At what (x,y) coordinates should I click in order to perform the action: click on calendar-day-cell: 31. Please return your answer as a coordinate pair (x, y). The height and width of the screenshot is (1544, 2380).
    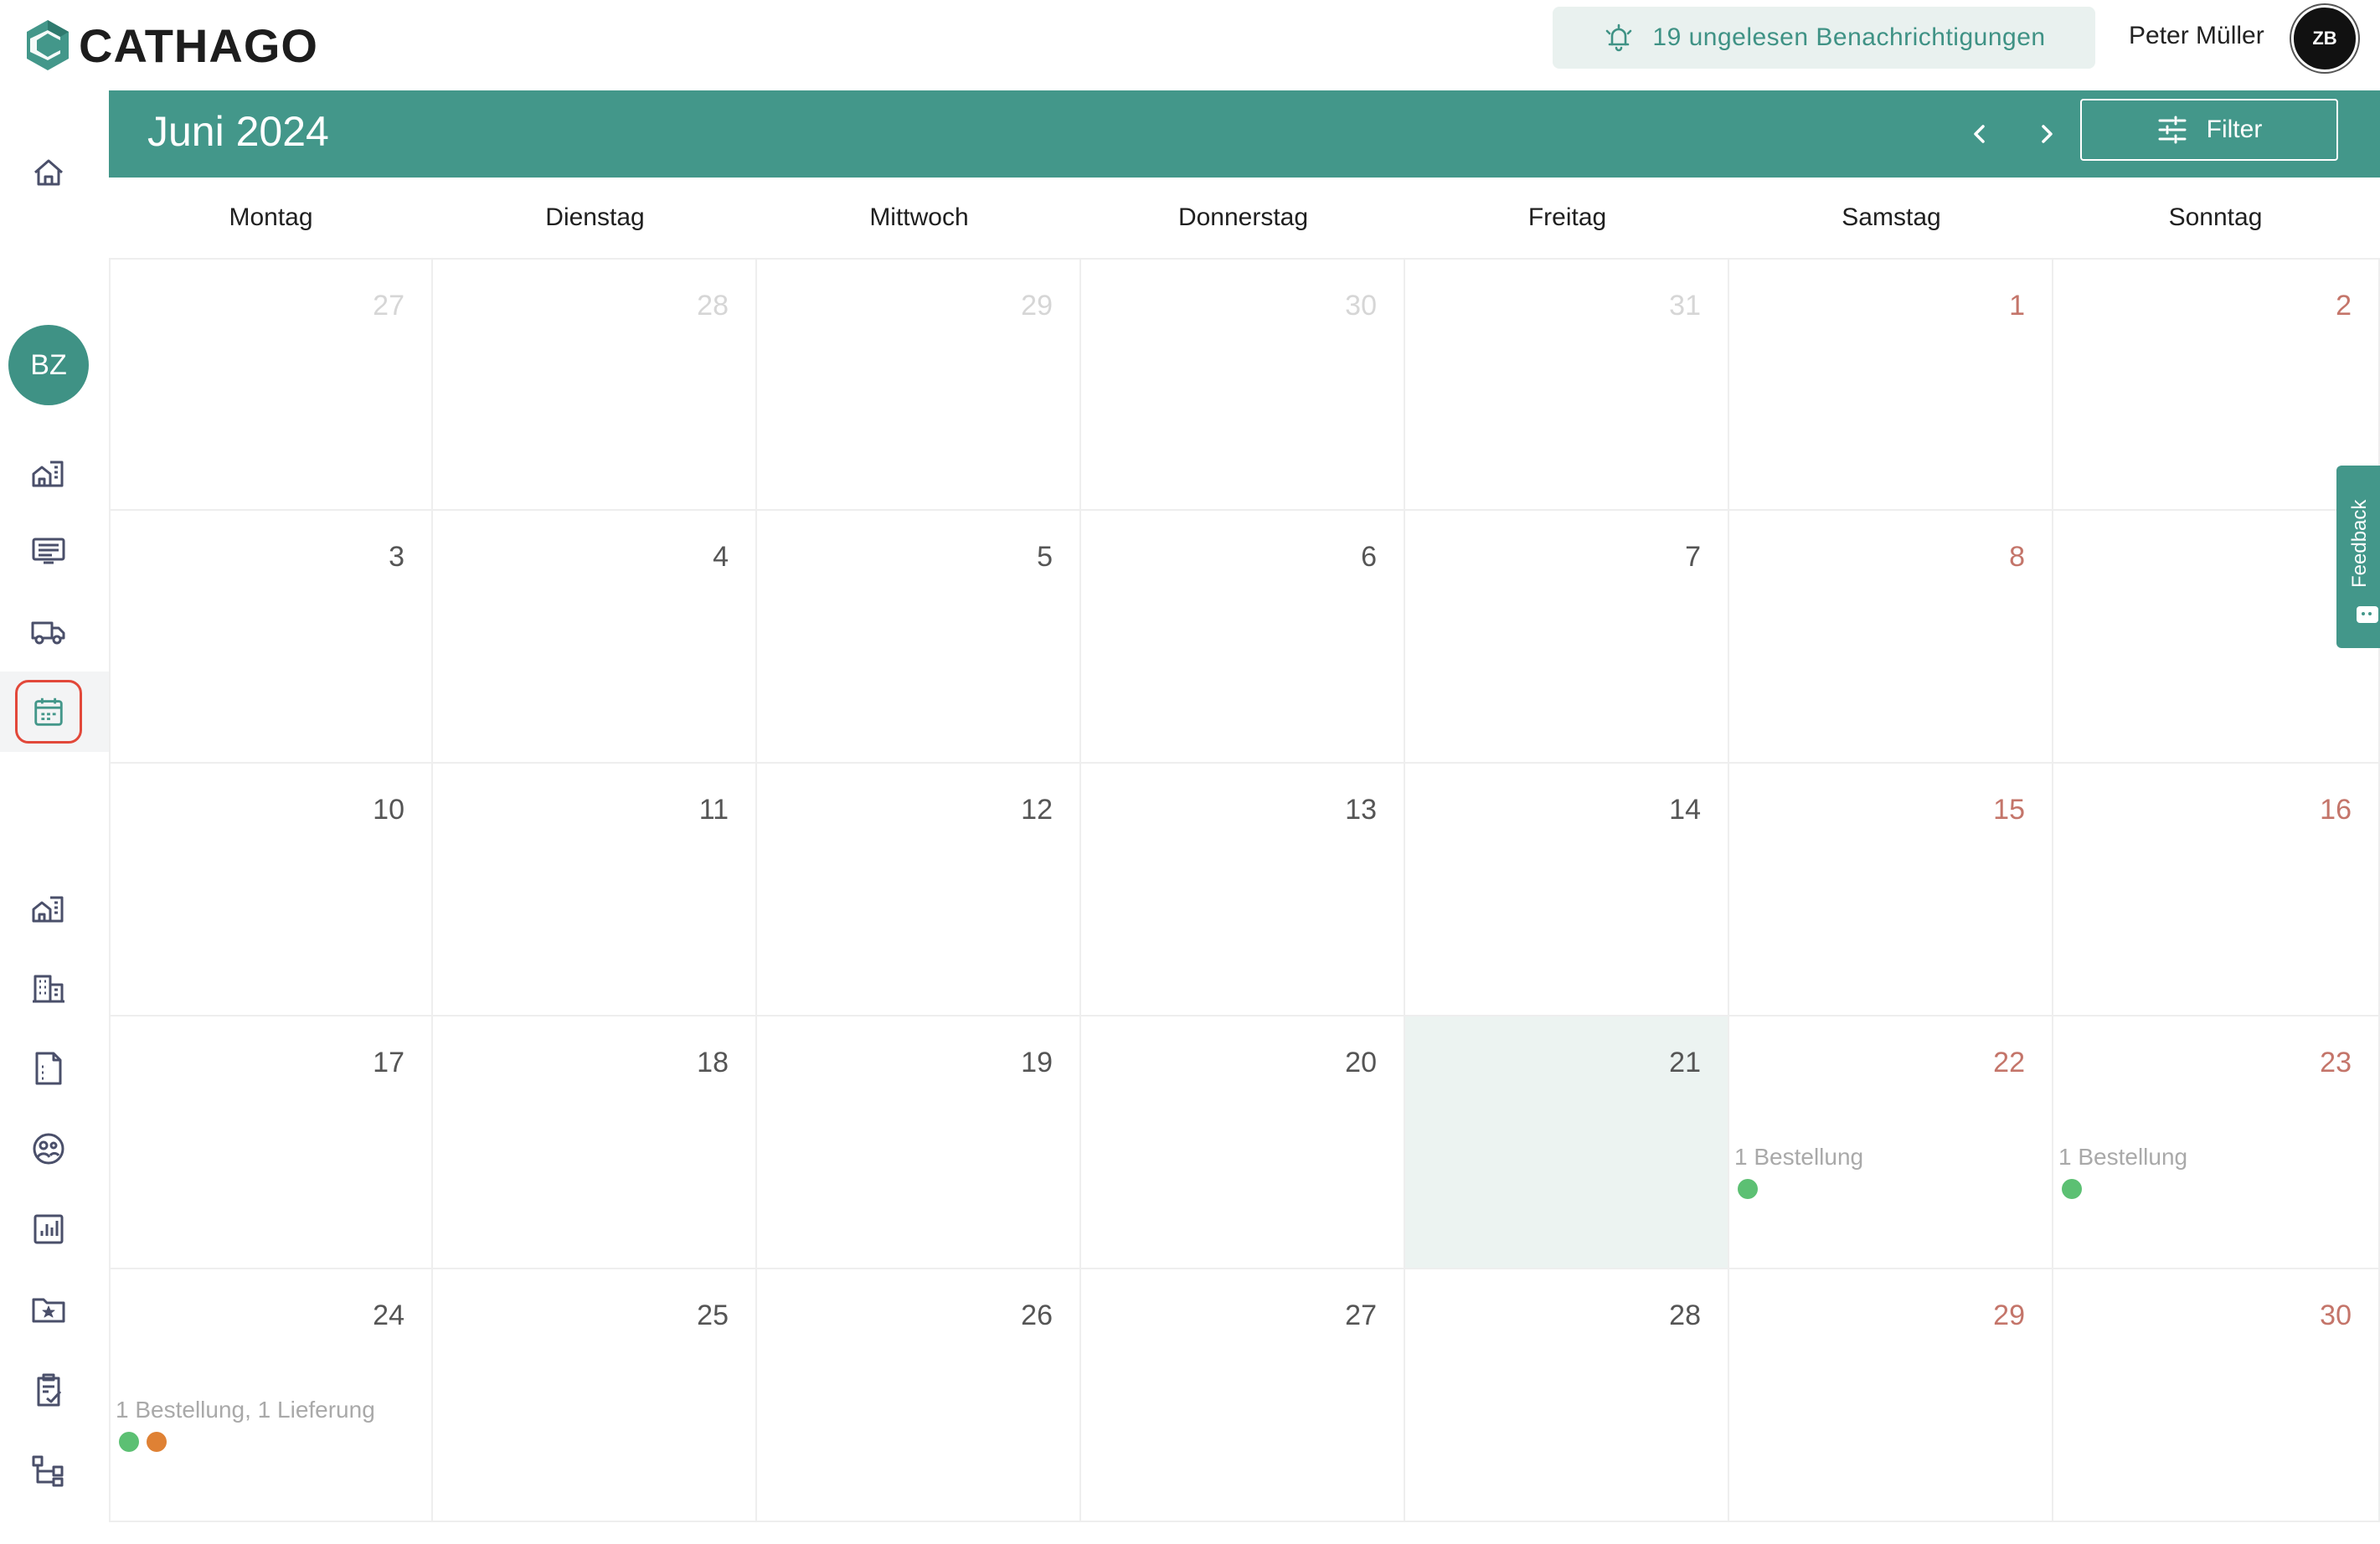
    Looking at the image, I should click on (1567, 384).